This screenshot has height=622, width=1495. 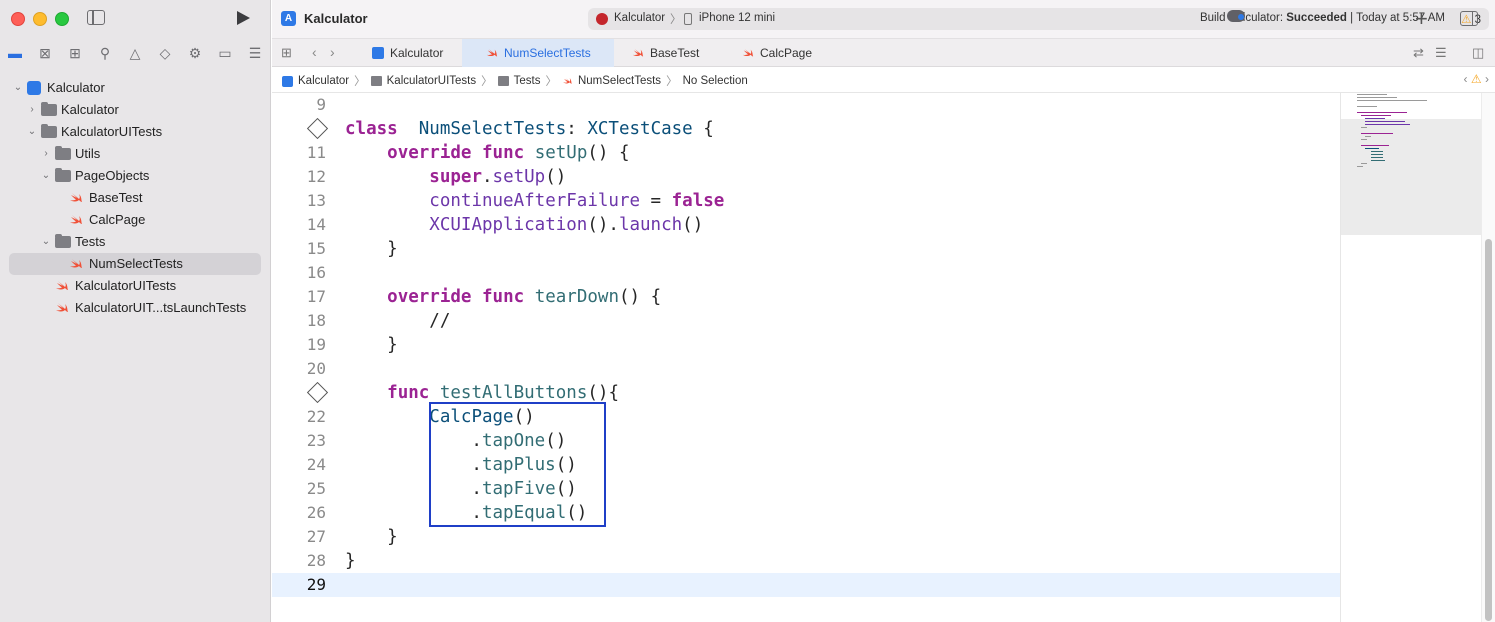 I want to click on run-button, so click(x=243, y=18).